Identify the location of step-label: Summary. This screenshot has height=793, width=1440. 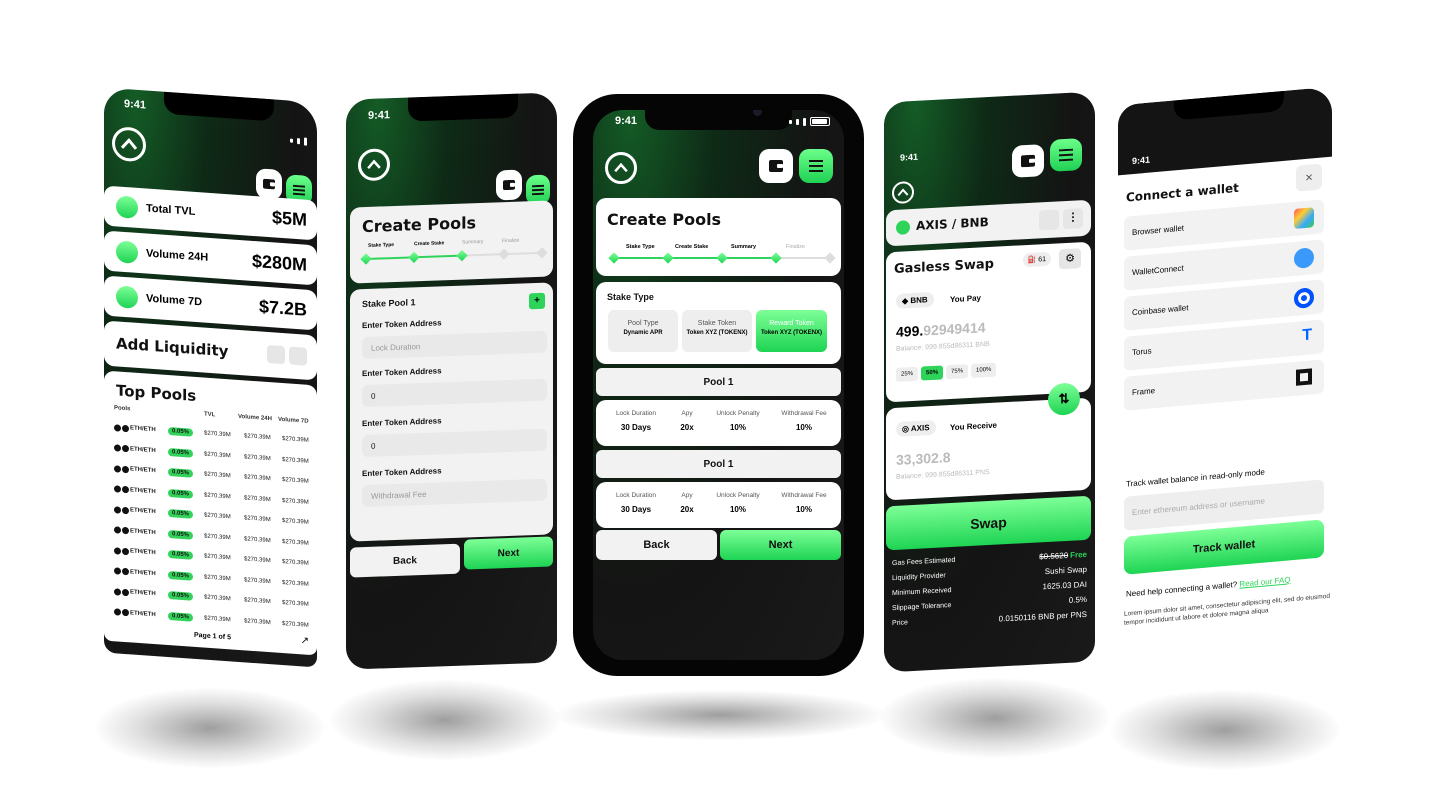
(473, 242).